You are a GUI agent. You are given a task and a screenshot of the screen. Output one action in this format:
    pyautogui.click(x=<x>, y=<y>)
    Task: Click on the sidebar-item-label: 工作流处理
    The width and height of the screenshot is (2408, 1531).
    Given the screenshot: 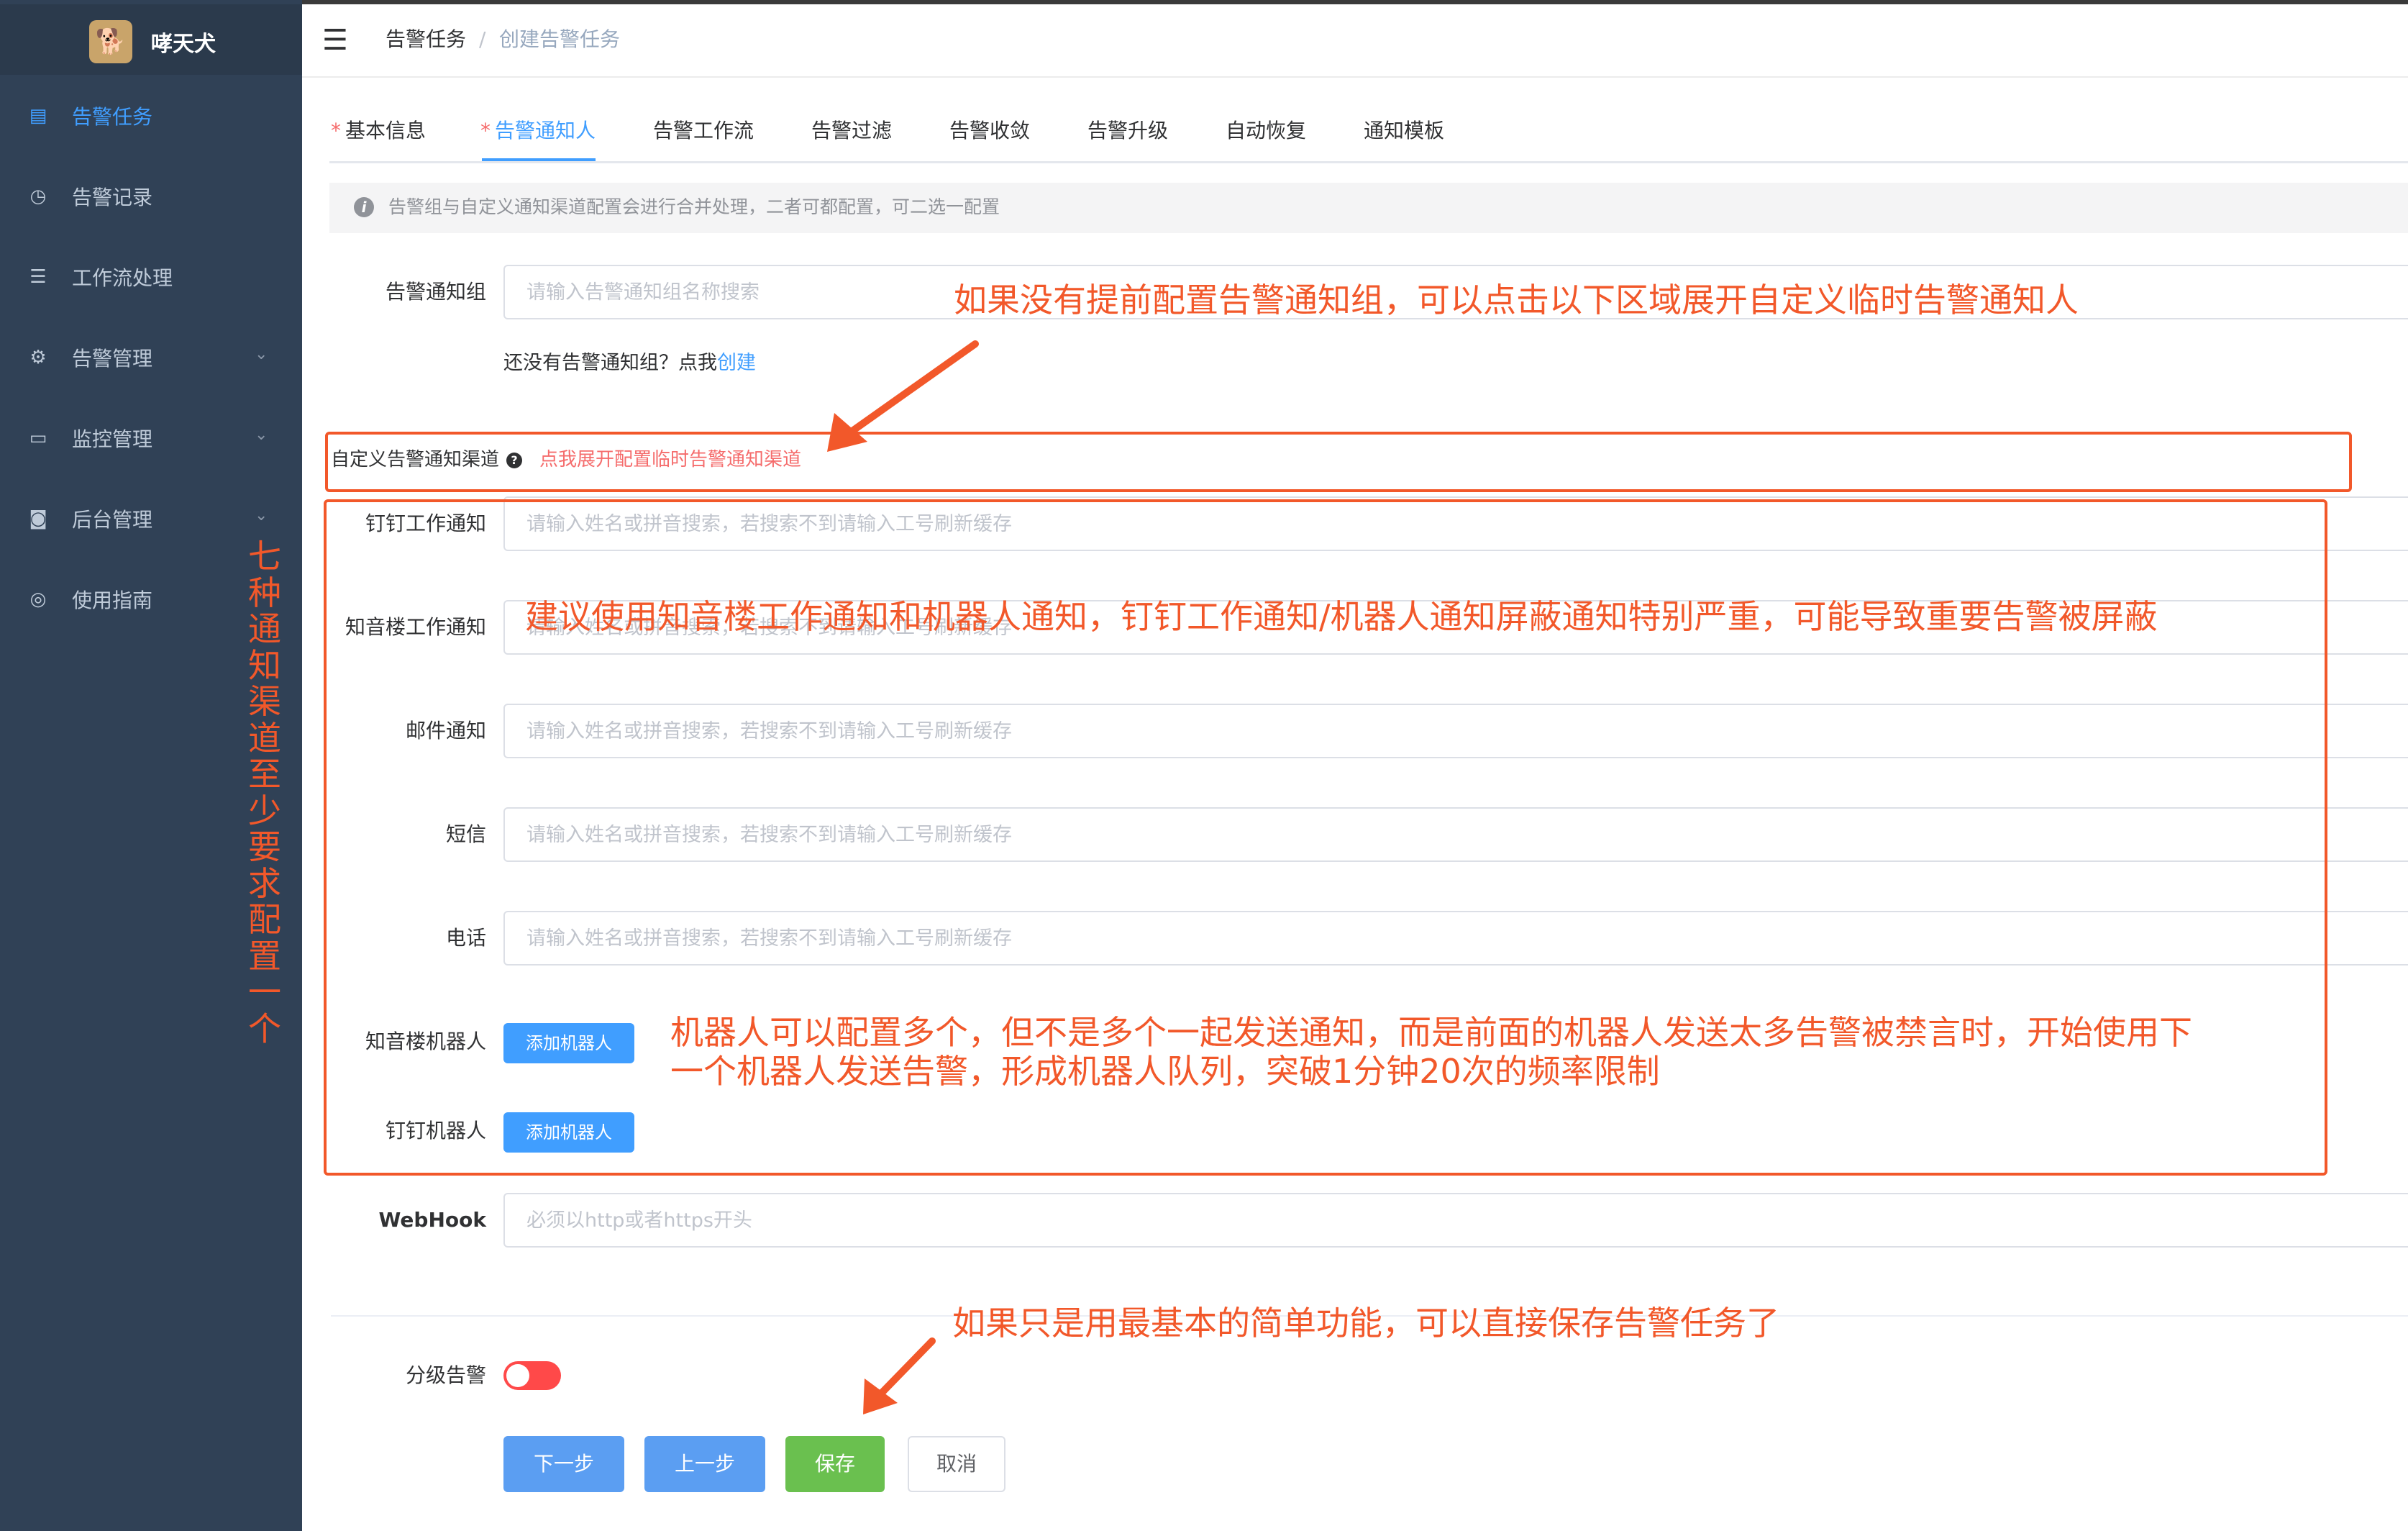 What is the action you would take?
    pyautogui.click(x=122, y=278)
    